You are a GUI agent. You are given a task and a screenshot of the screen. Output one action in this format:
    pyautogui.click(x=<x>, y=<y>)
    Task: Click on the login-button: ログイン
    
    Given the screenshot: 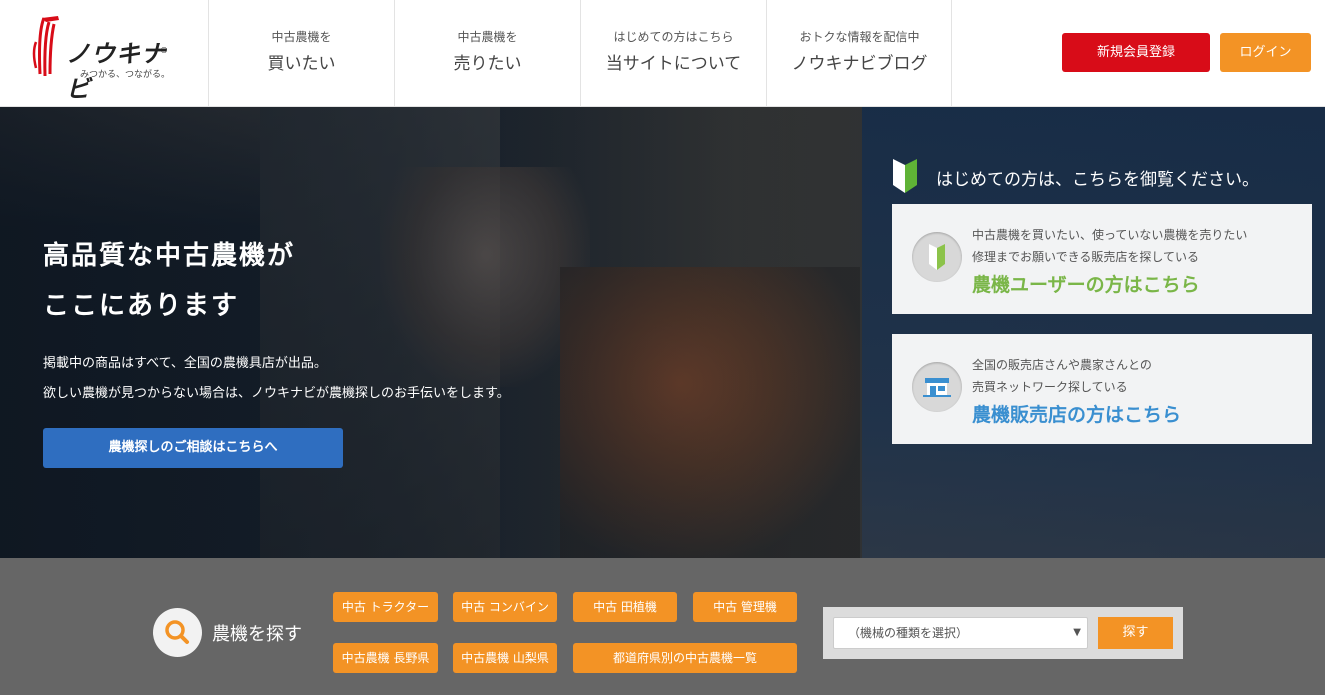 What is the action you would take?
    pyautogui.click(x=1265, y=52)
    